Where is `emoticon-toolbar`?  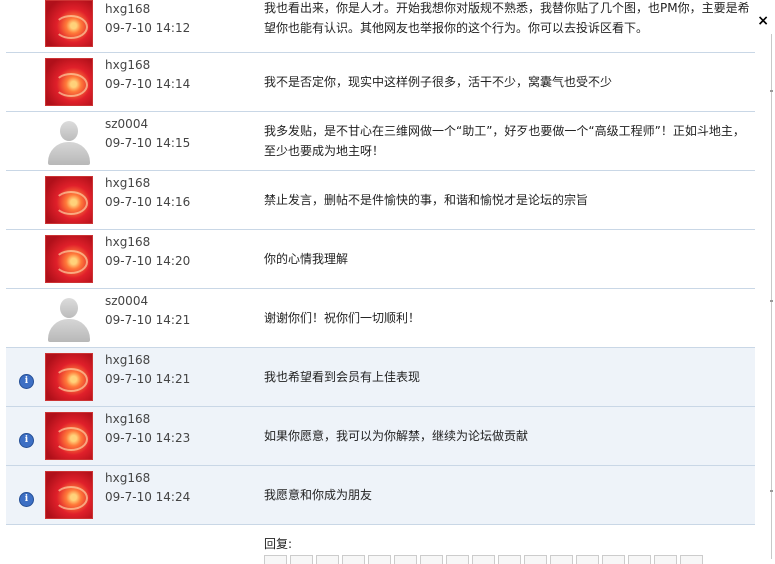
emoticon-toolbar is located at coordinates (483, 559).